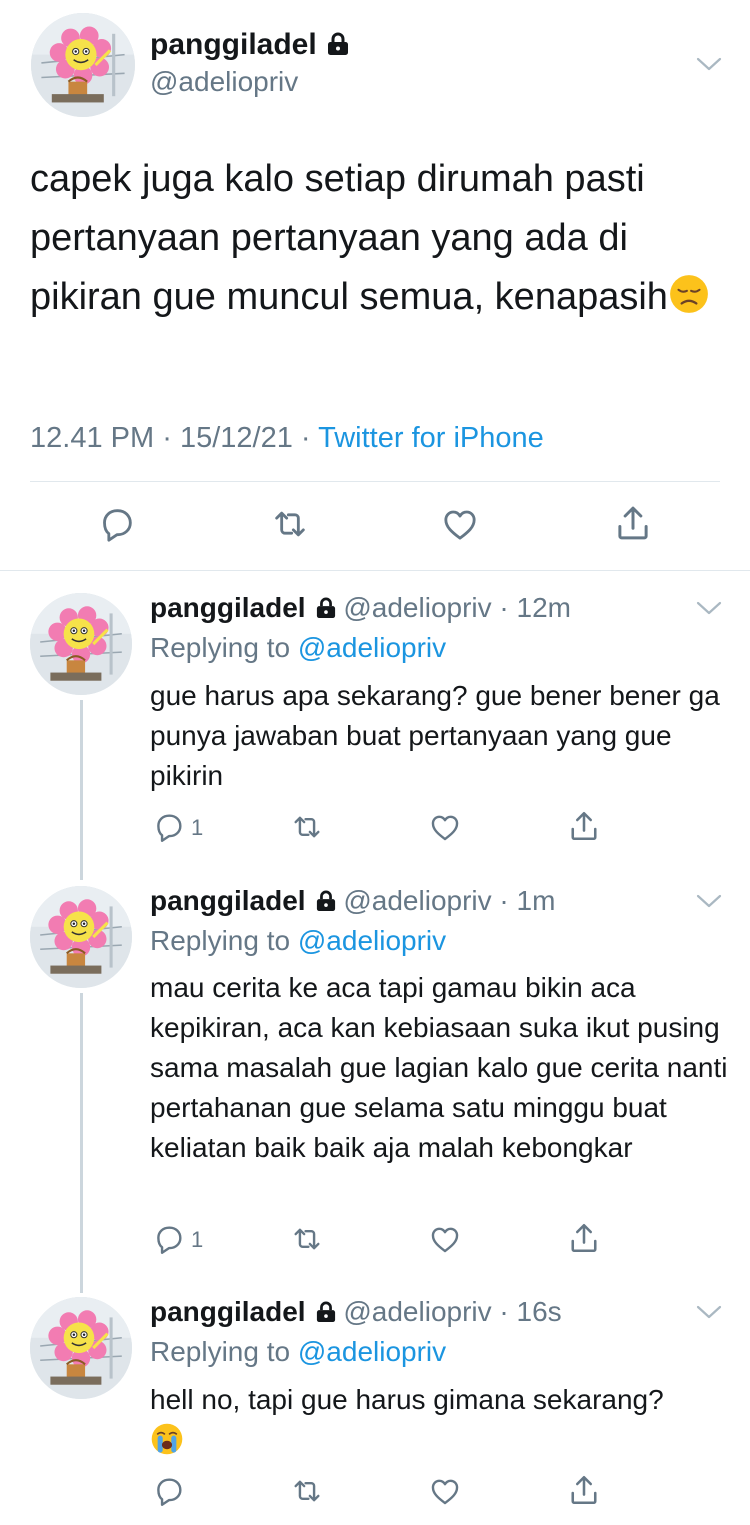 The height and width of the screenshot is (1525, 750). What do you see at coordinates (407, 1399) in the screenshot?
I see `tweet-text: hell no, tapi gue harus gimana sekarang?` at bounding box center [407, 1399].